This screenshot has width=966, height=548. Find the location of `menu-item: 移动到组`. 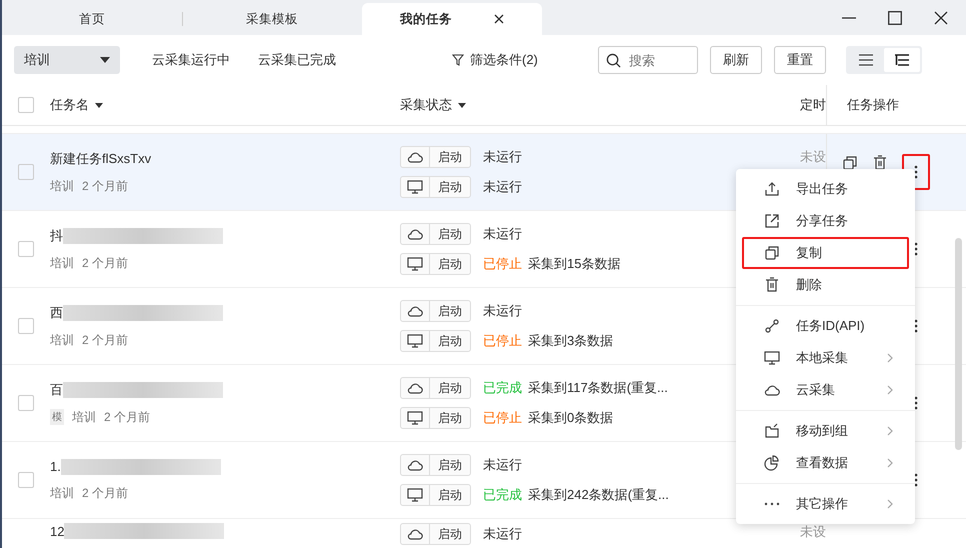

menu-item: 移动到组 is located at coordinates (825, 431).